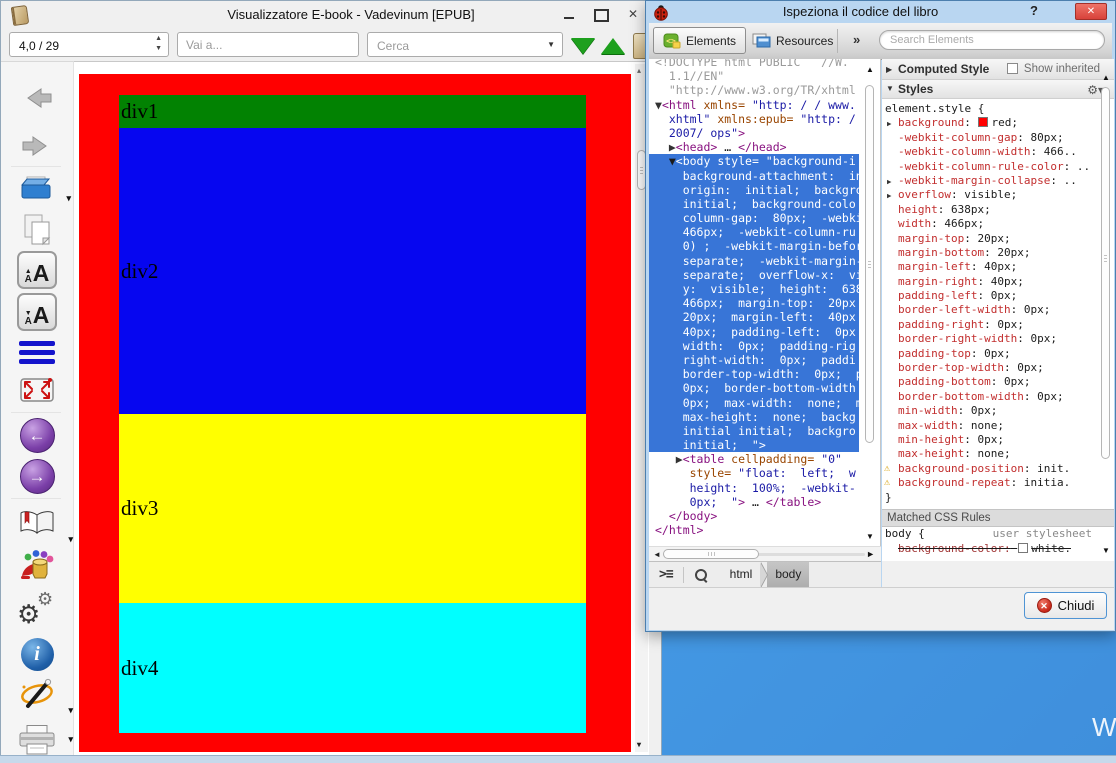 Image resolution: width=1116 pixels, height=763 pixels. I want to click on open-file-dropdown-icon: ▾, so click(68, 198).